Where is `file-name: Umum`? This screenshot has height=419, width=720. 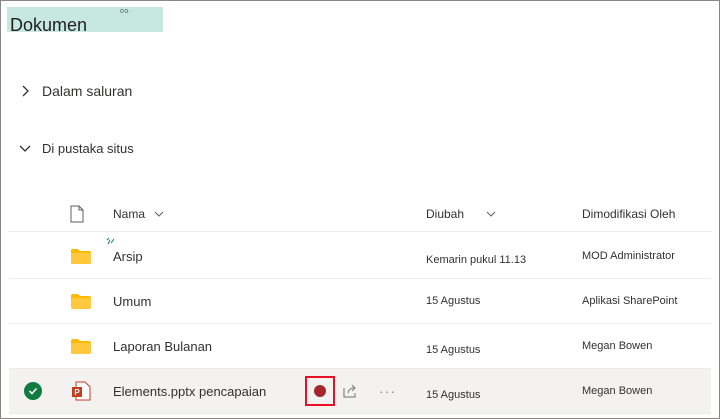
file-name: Umum is located at coordinates (132, 301).